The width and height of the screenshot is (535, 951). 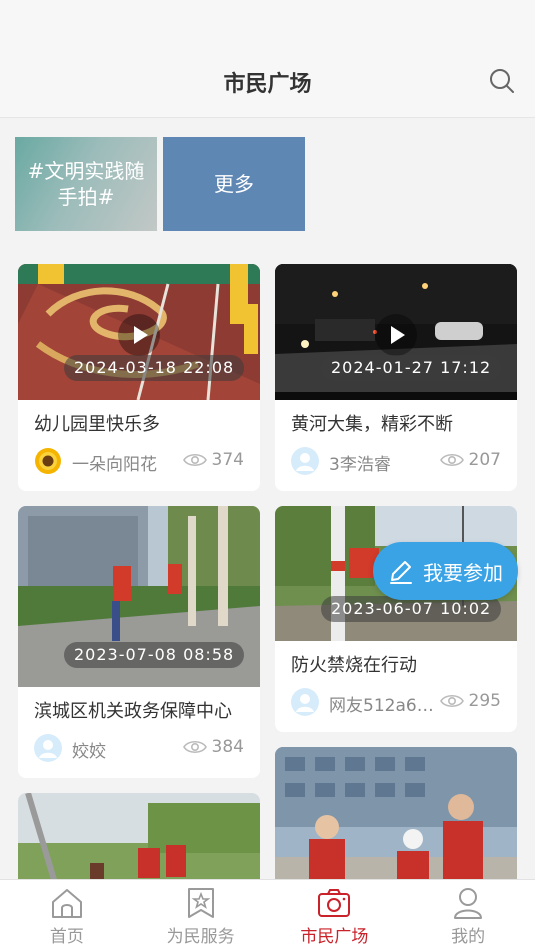 I want to click on home-icon, so click(x=66, y=903).